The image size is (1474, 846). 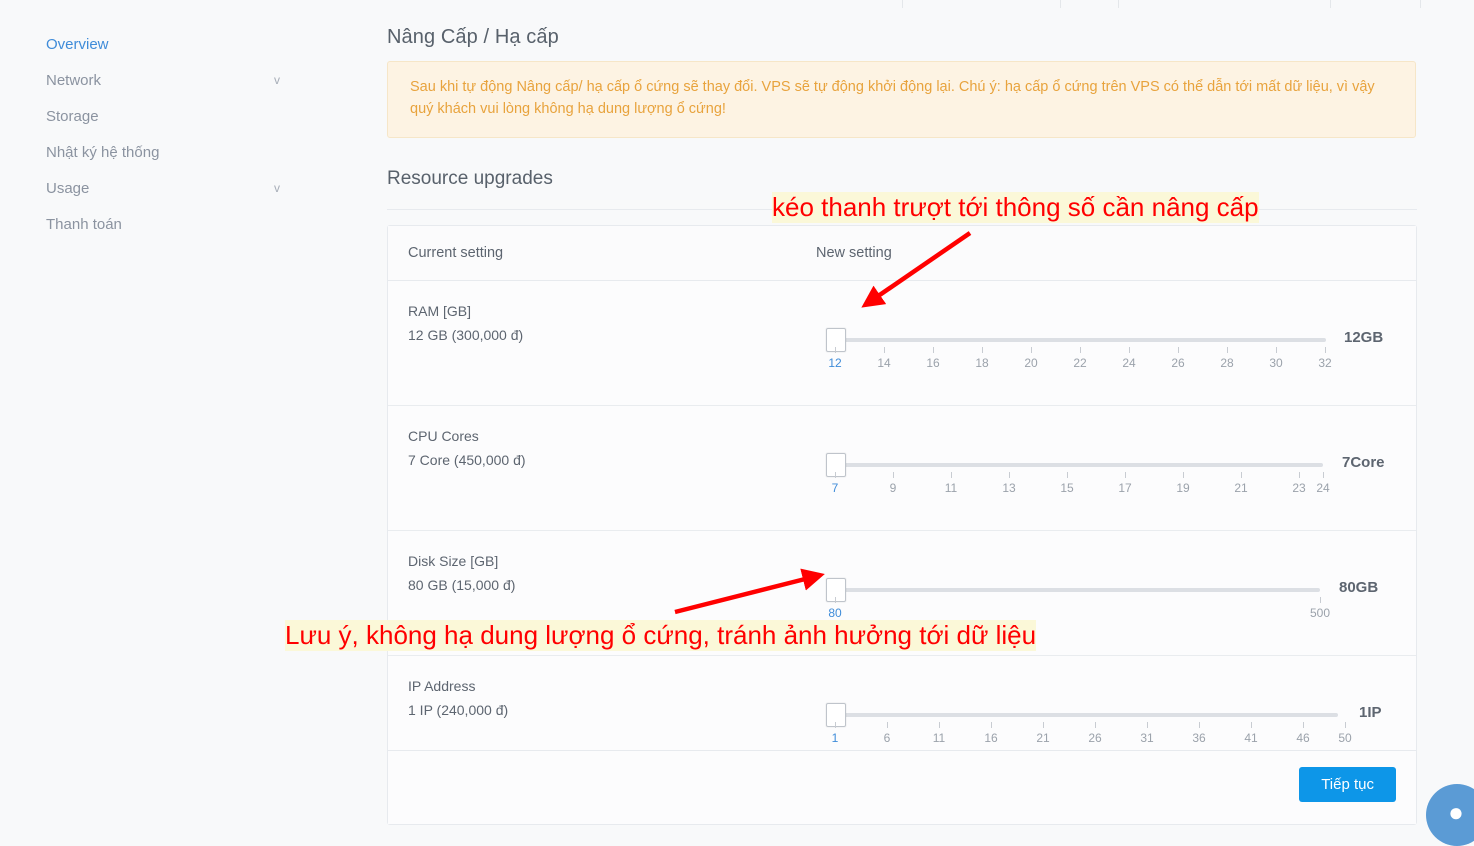 What do you see at coordinates (1325, 363) in the screenshot?
I see `slider-tick-label: 32` at bounding box center [1325, 363].